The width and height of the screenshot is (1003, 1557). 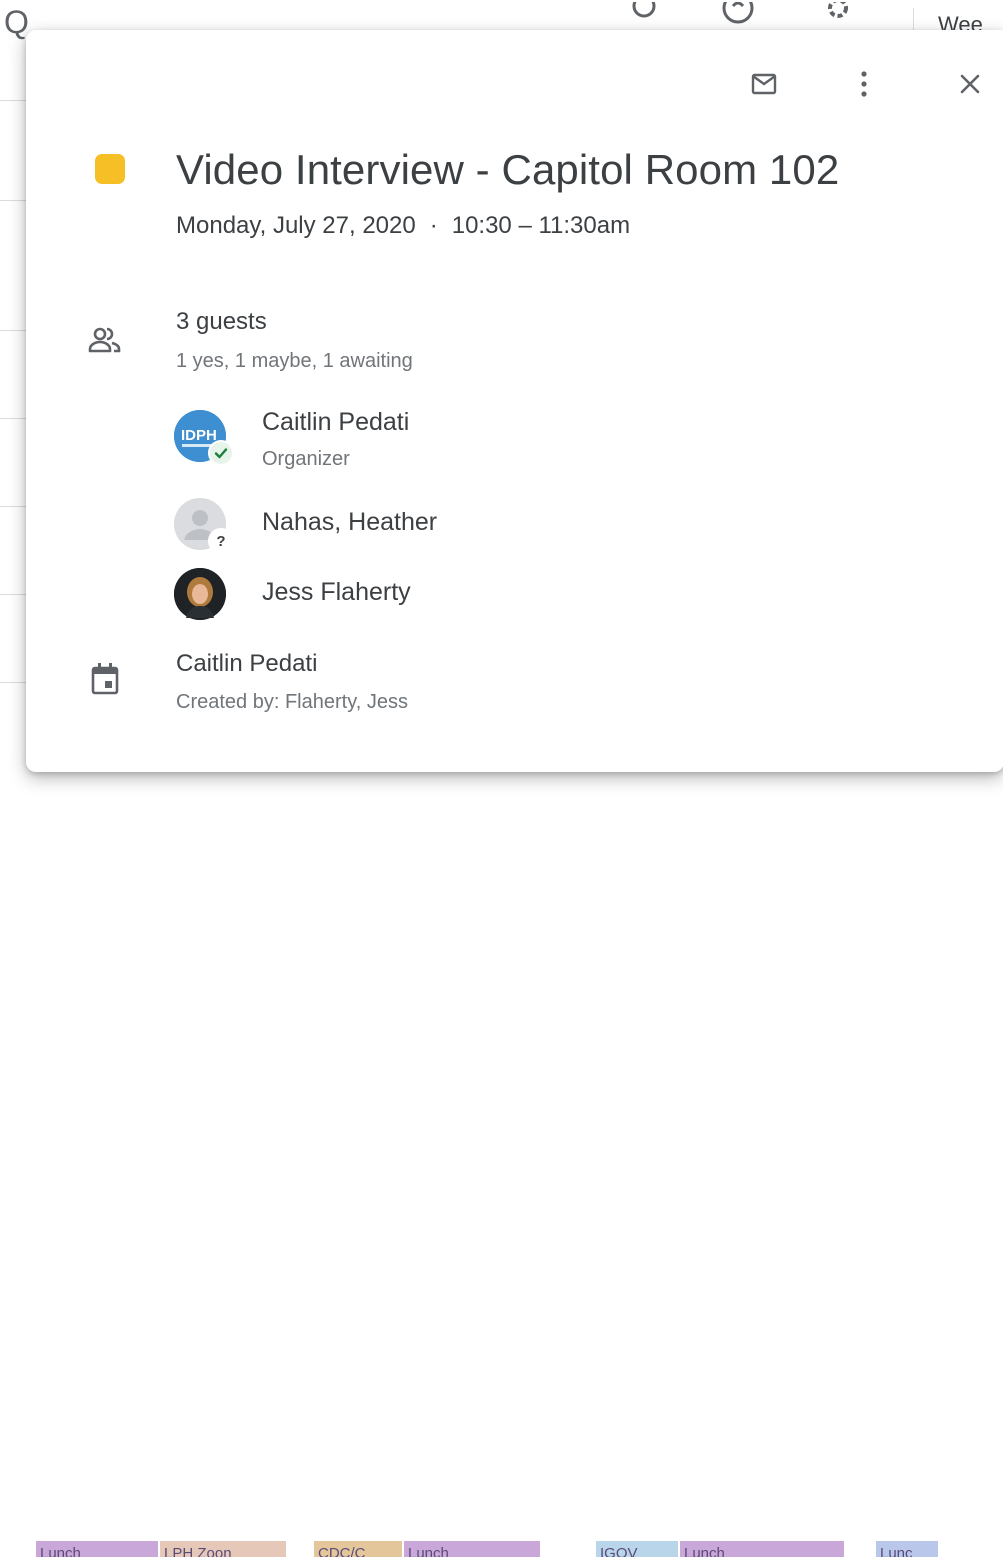 I want to click on event-datetime: Monday, July 27, 2020 · 10:30 – 11:30am, so click(x=403, y=226).